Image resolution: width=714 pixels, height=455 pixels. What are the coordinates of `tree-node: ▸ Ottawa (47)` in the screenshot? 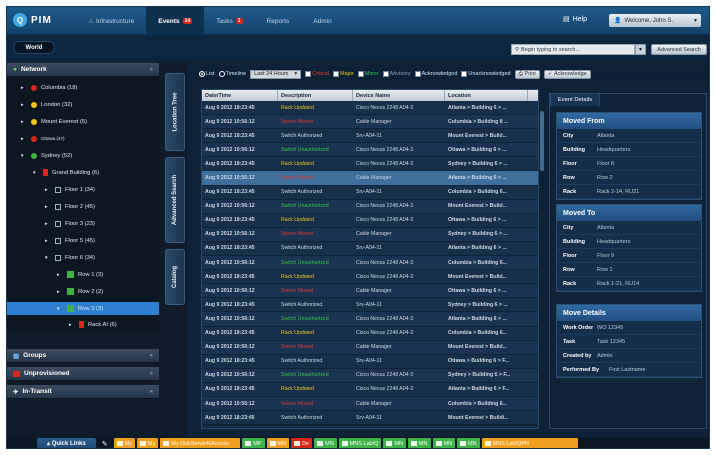 It's located at (43, 138).